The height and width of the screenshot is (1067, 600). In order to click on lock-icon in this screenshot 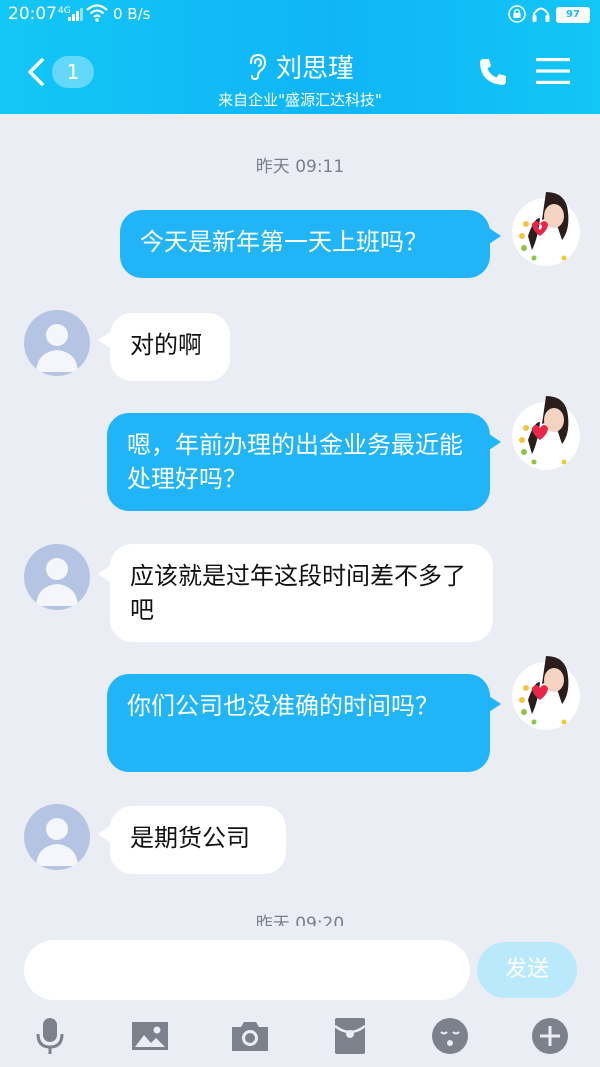, I will do `click(517, 14)`.